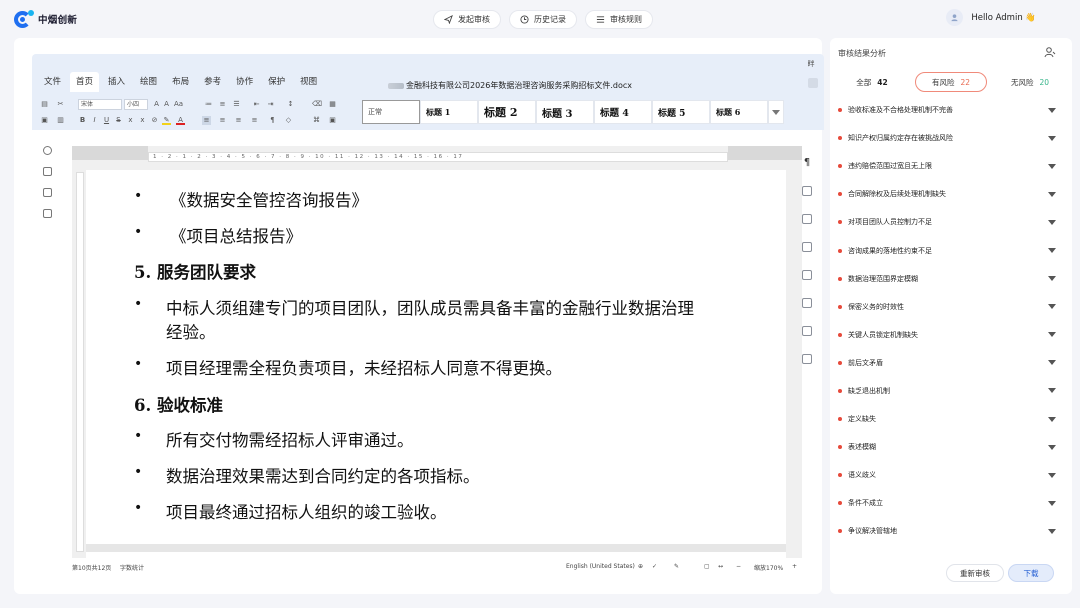 This screenshot has height=608, width=1080. What do you see at coordinates (951, 194) in the screenshot?
I see `list-item: 合同解除权及后续处理机制缺失` at bounding box center [951, 194].